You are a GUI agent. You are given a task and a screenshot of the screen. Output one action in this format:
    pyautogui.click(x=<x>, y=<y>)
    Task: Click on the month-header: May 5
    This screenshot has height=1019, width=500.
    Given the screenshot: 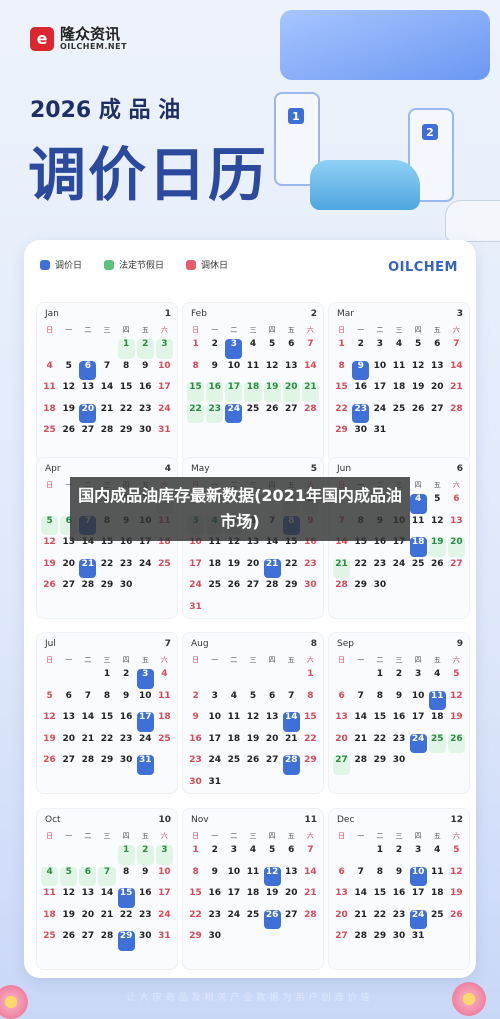 What is the action you would take?
    pyautogui.click(x=253, y=466)
    